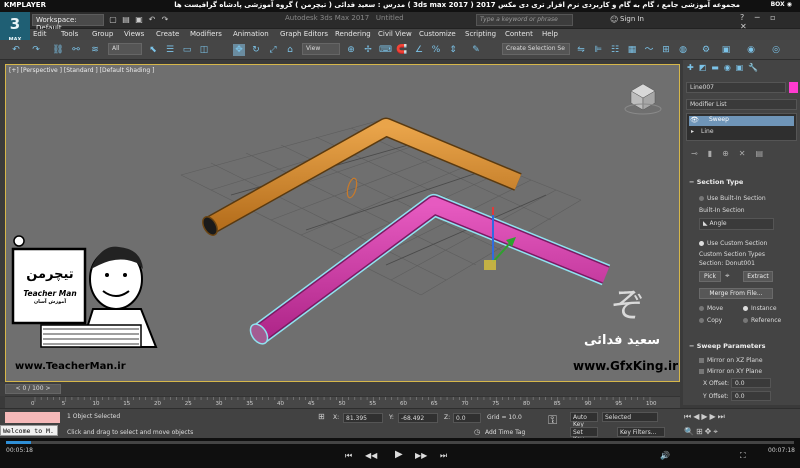 This screenshot has height=468, width=800. What do you see at coordinates (716, 182) in the screenshot?
I see `section-type-header: − Section Type` at bounding box center [716, 182].